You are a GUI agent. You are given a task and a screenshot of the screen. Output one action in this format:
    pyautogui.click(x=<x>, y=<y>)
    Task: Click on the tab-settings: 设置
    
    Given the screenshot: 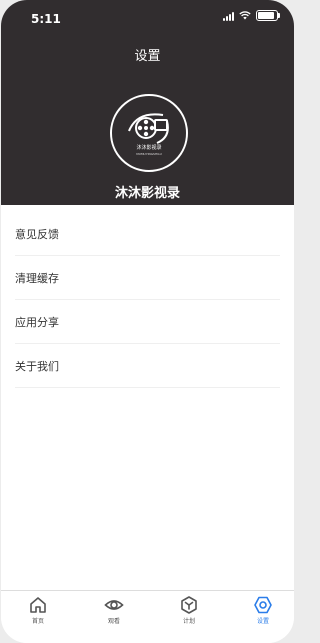 What is the action you would take?
    pyautogui.click(x=263, y=610)
    